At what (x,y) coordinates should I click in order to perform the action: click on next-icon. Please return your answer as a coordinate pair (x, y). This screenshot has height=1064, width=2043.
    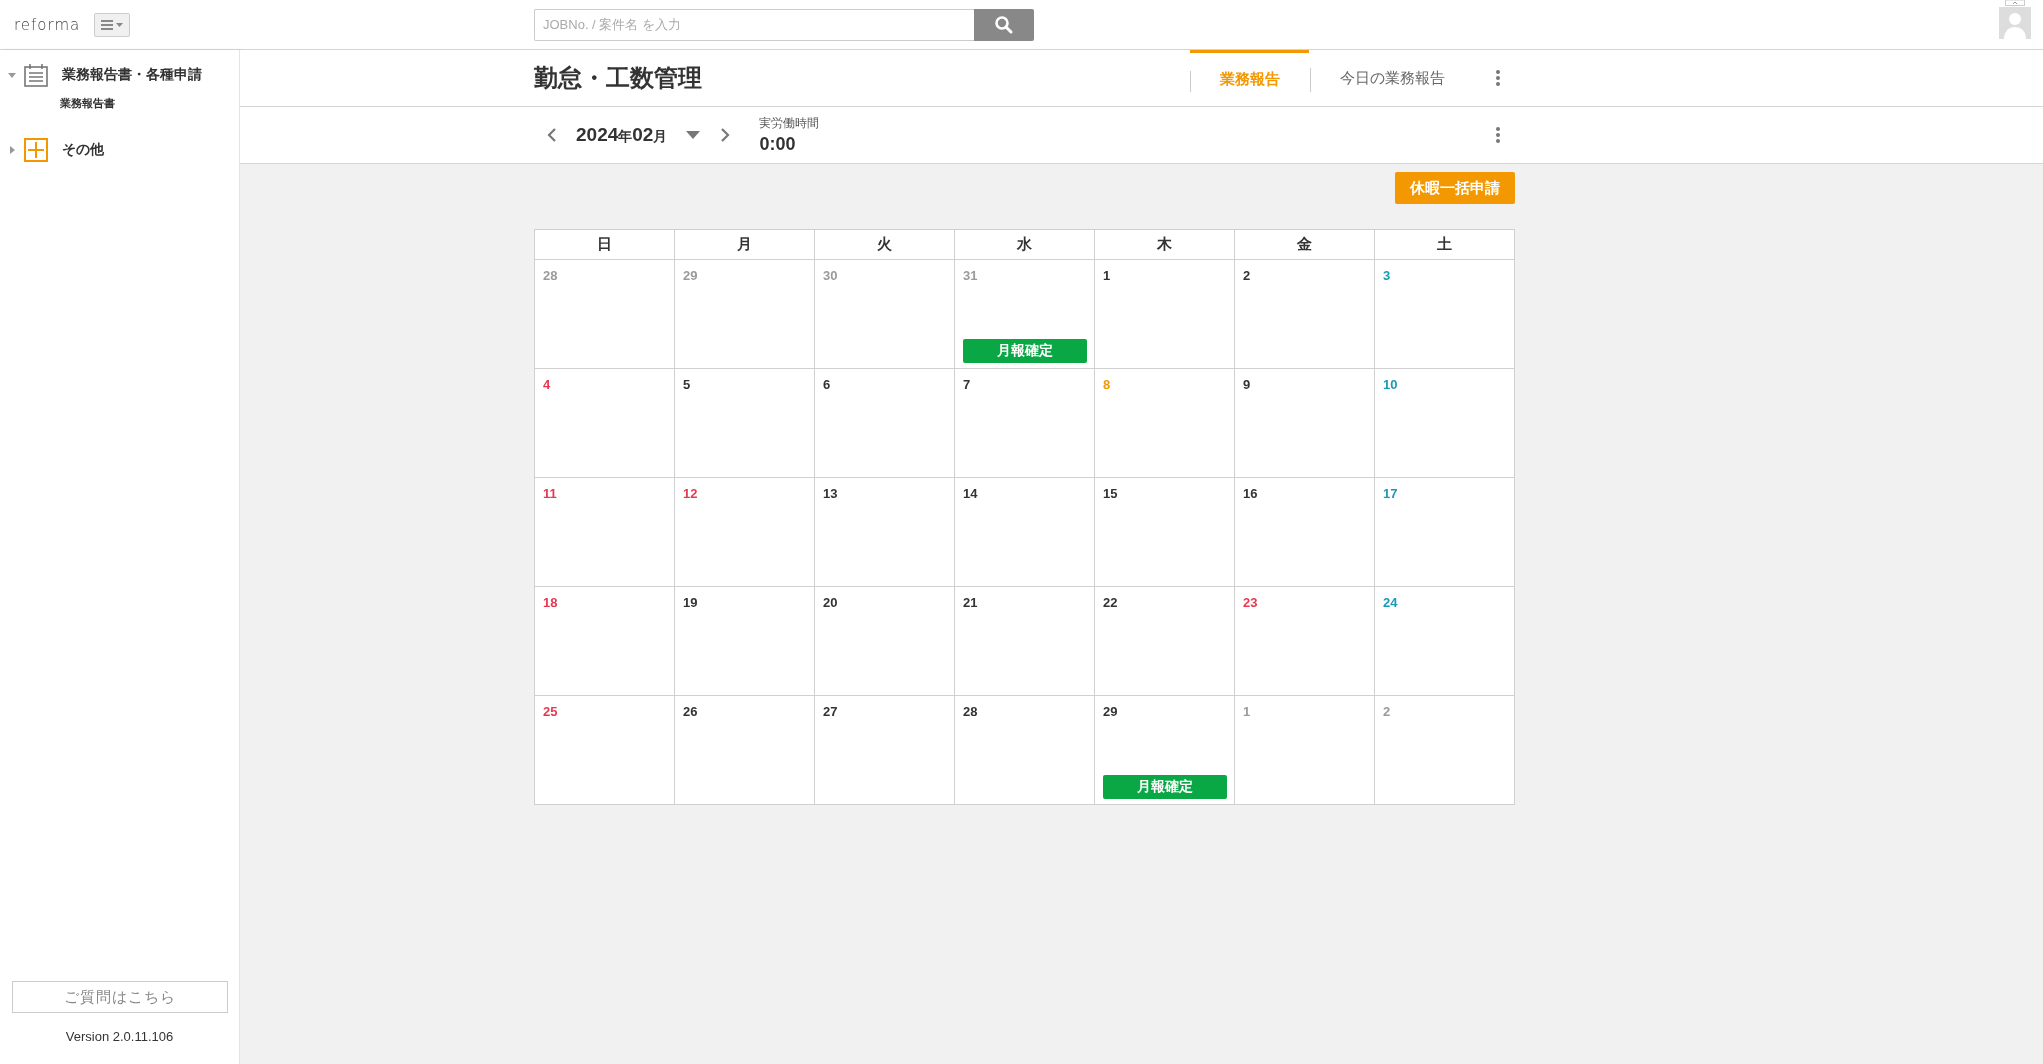
    Looking at the image, I should click on (725, 135).